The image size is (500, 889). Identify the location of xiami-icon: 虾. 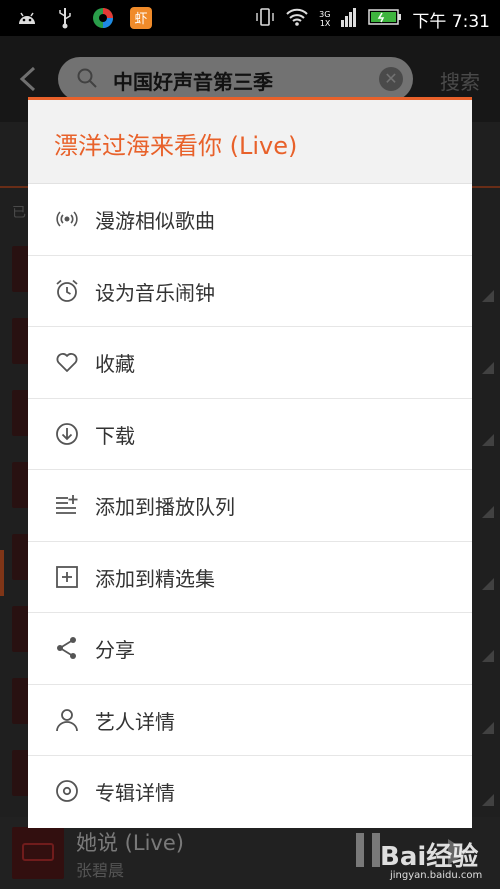
(141, 18).